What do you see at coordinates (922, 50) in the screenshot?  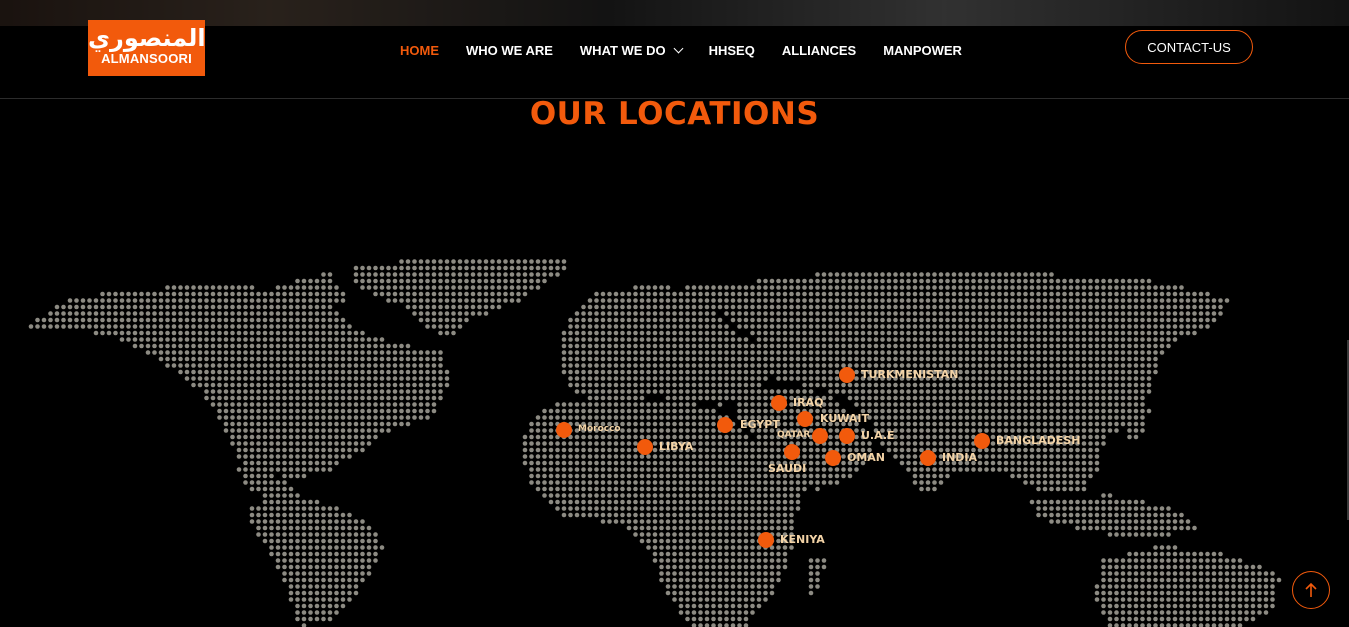 I see `nav-manpower: MANPOWER` at bounding box center [922, 50].